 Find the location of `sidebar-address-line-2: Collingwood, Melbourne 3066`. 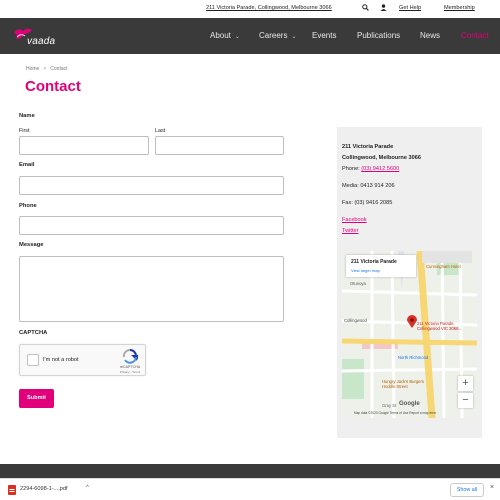

sidebar-address-line-2: Collingwood, Melbourne 3066 is located at coordinates (381, 158).